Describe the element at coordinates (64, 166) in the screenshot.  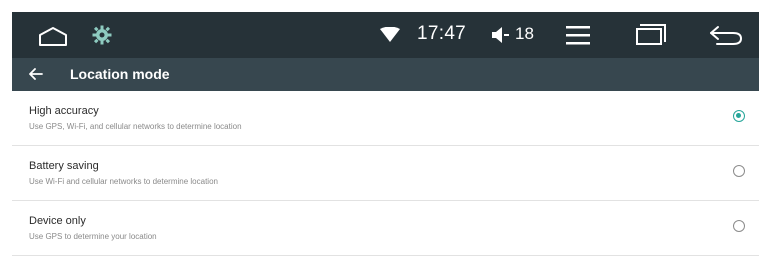
I see `option-title: Battery saving` at that location.